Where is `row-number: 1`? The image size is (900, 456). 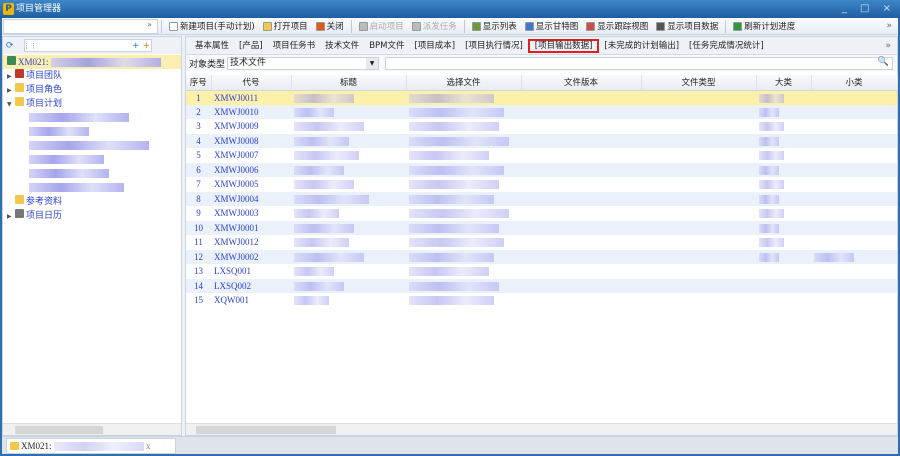
row-number: 1 is located at coordinates (198, 97).